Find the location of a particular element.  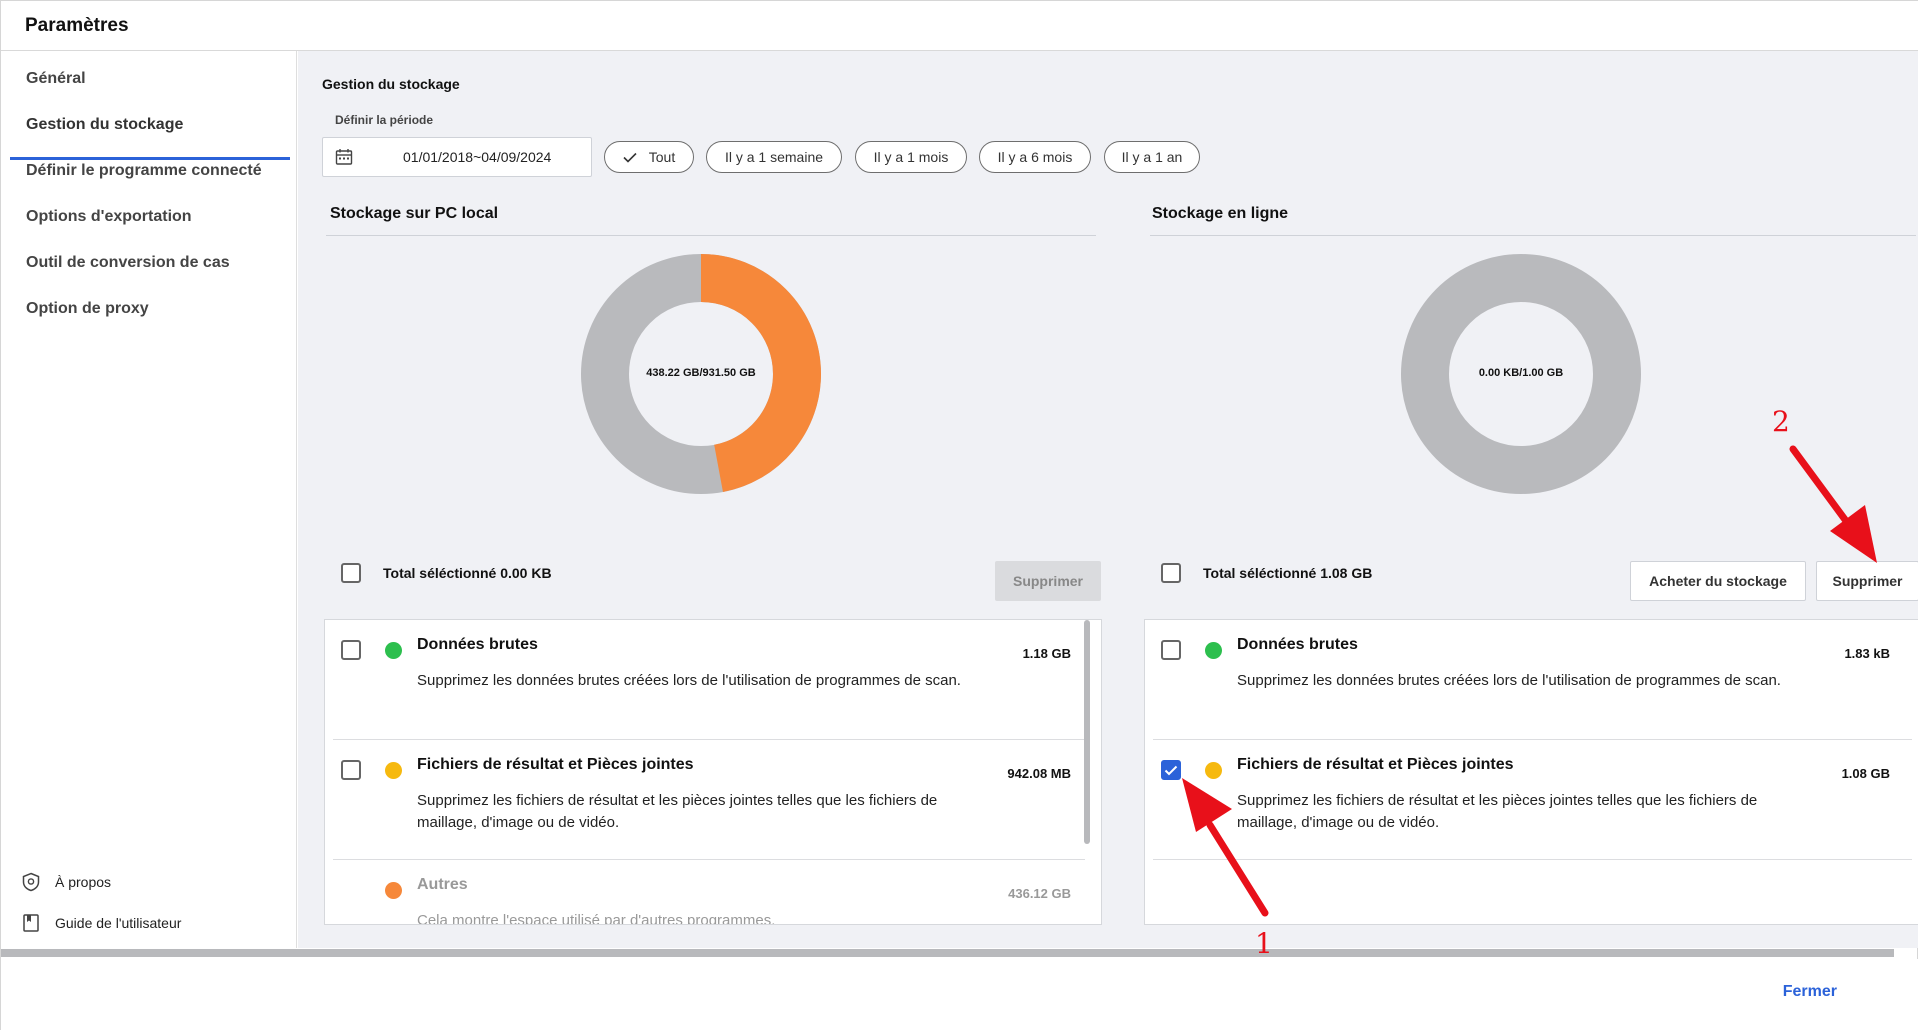

chip-1-year: Il y a 1 an is located at coordinates (1152, 157).